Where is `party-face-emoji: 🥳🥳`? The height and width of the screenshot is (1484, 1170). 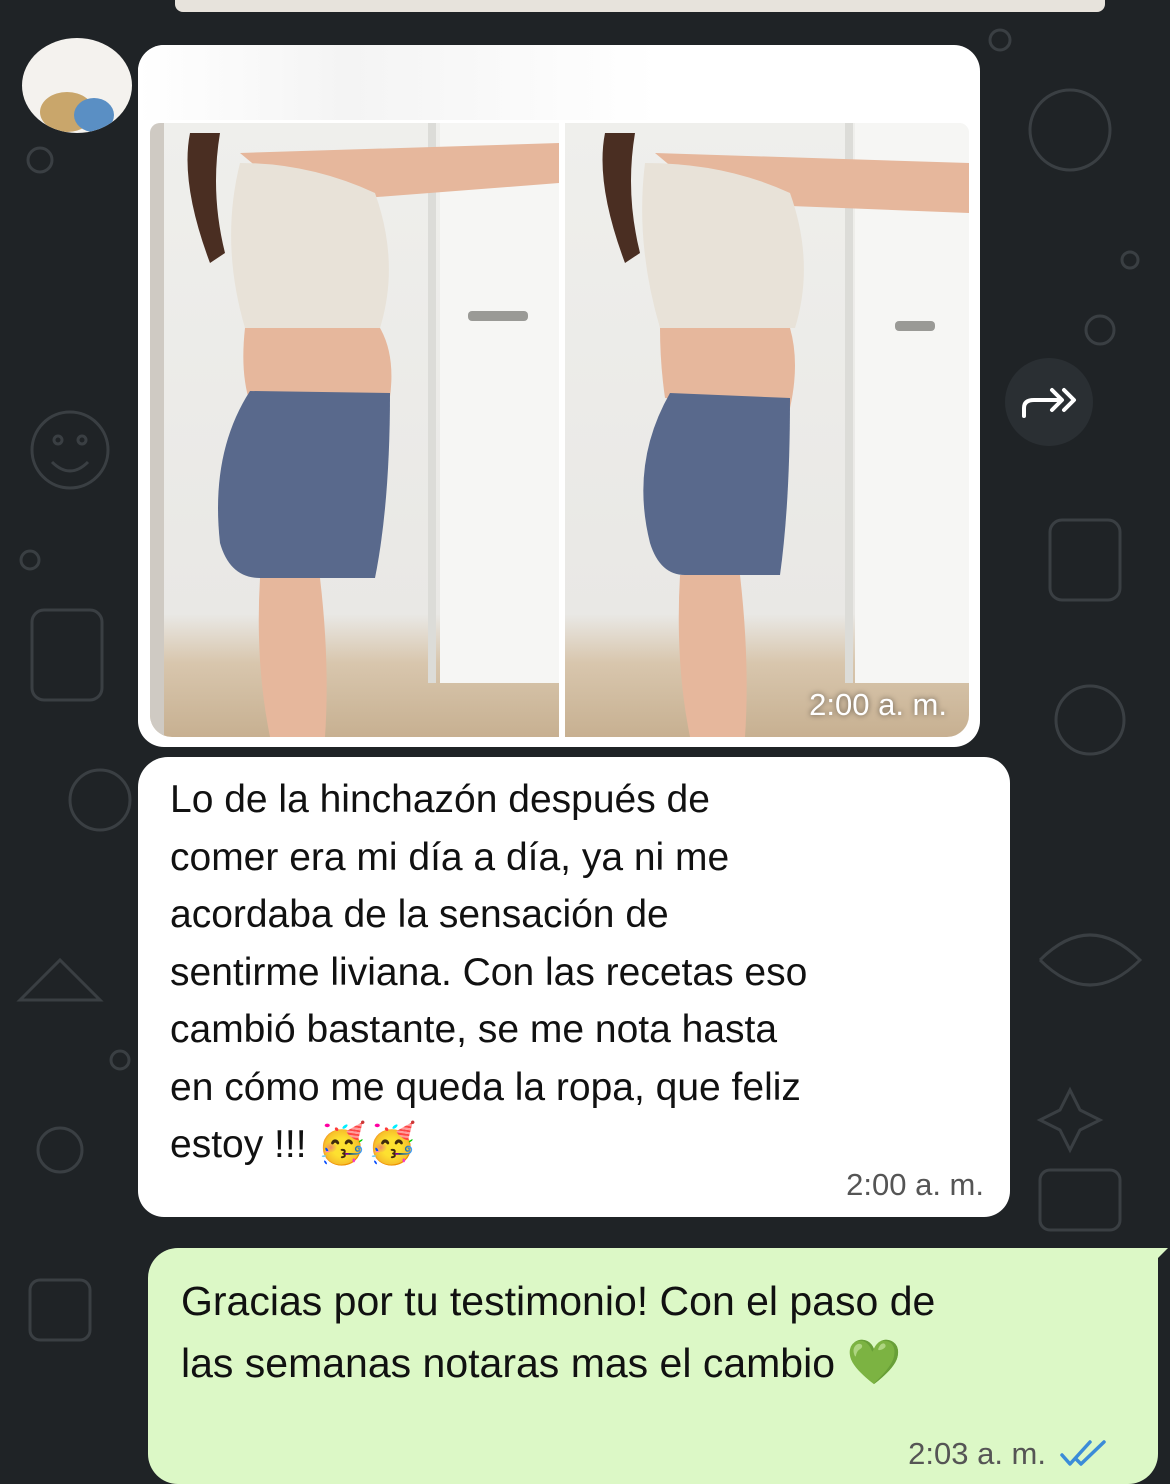
party-face-emoji: 🥳🥳 is located at coordinates (367, 1144).